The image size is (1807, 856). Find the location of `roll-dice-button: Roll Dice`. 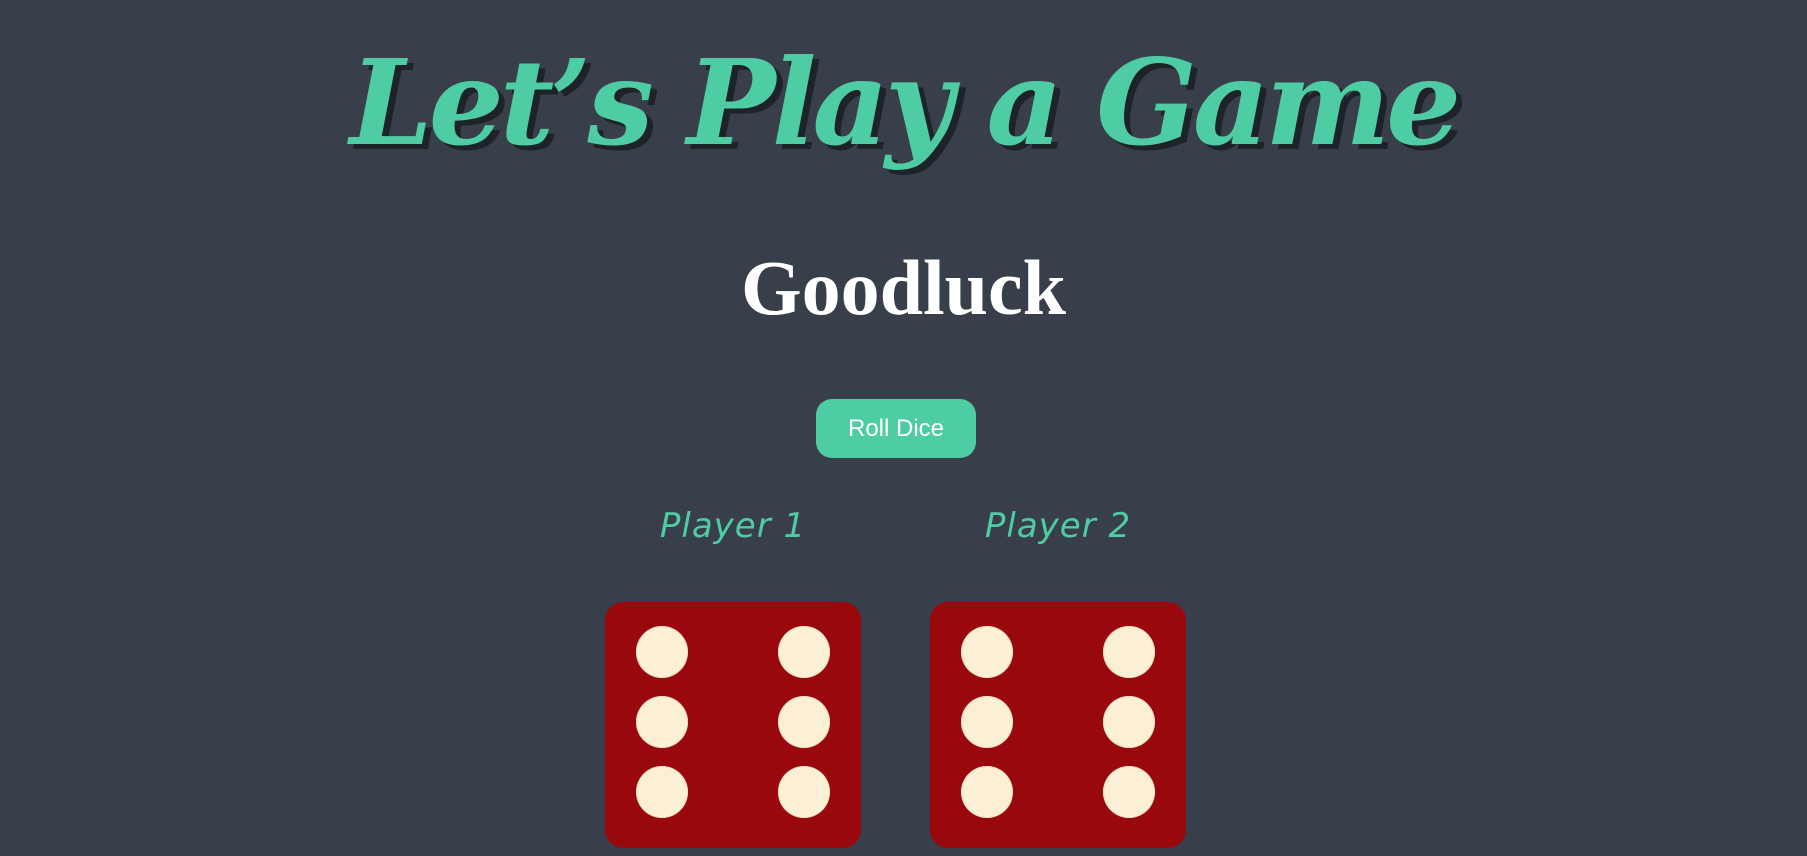

roll-dice-button: Roll Dice is located at coordinates (896, 428).